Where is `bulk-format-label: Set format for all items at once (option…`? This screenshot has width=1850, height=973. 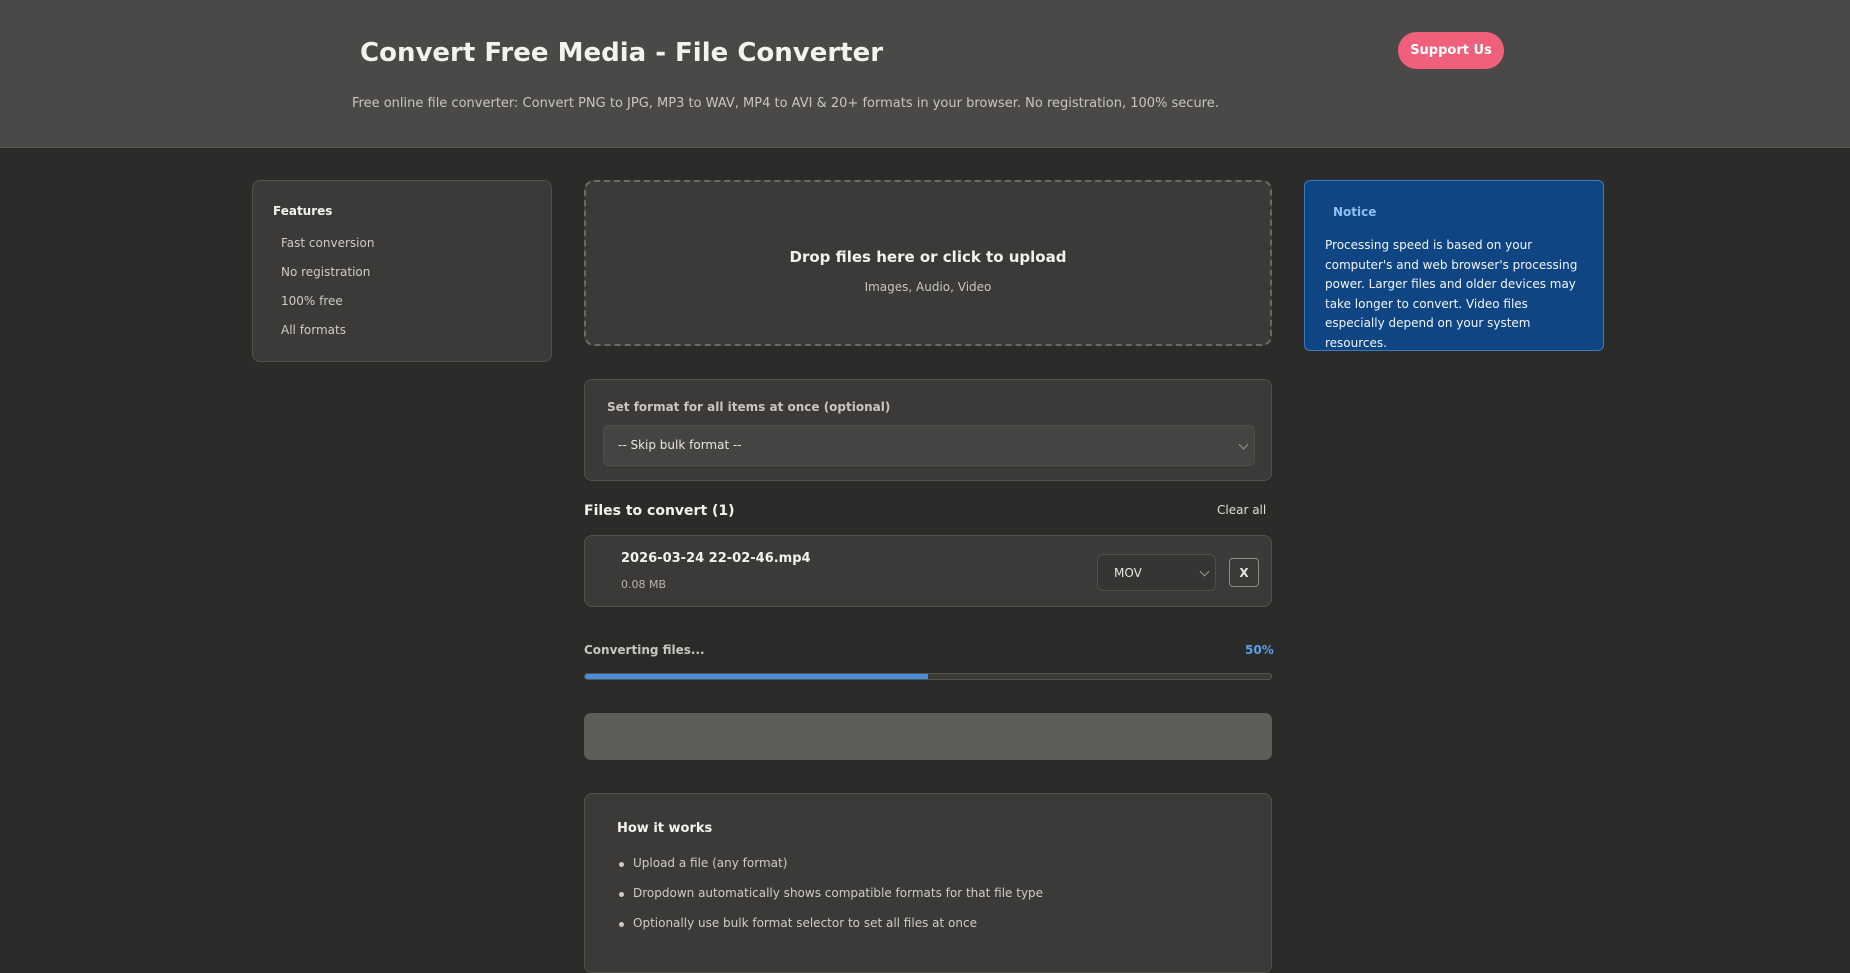
bulk-format-label: Set format for all items at once (option… is located at coordinates (749, 407).